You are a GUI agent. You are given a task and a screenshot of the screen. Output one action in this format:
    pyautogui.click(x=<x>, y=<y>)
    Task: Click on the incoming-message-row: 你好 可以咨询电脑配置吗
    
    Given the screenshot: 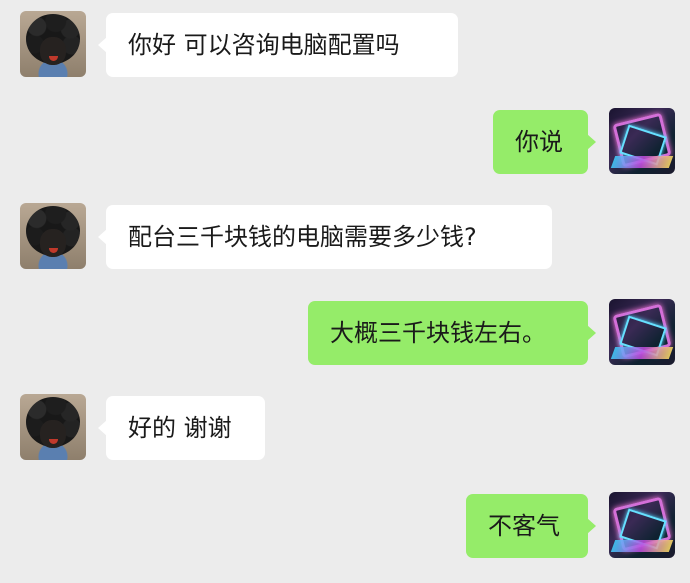 What is the action you would take?
    pyautogui.click(x=345, y=44)
    